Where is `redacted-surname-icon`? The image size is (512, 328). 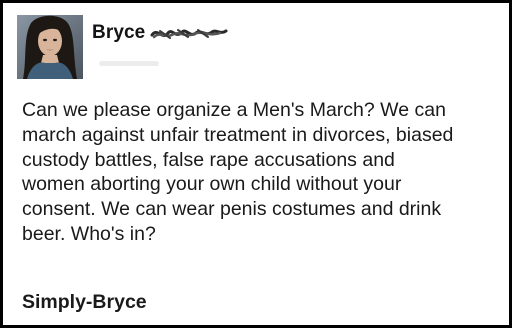 redacted-surname-icon is located at coordinates (189, 36).